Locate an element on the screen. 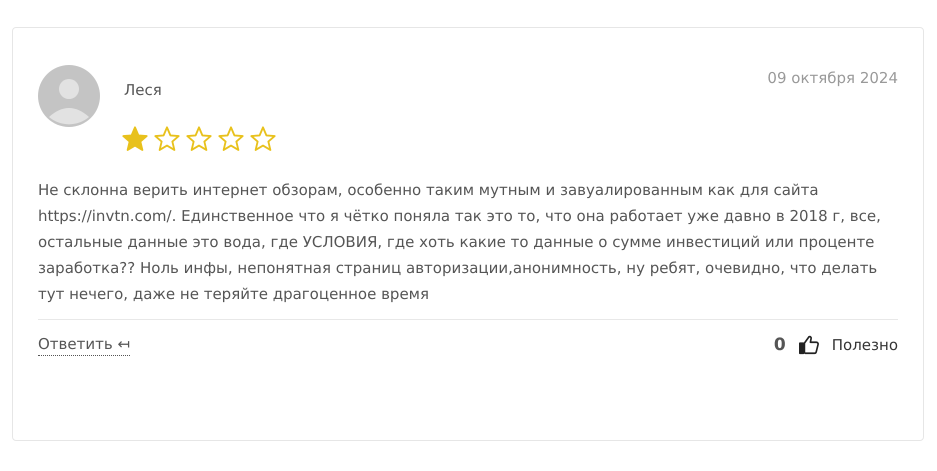 The width and height of the screenshot is (937, 471). author-name: Леся is located at coordinates (143, 90).